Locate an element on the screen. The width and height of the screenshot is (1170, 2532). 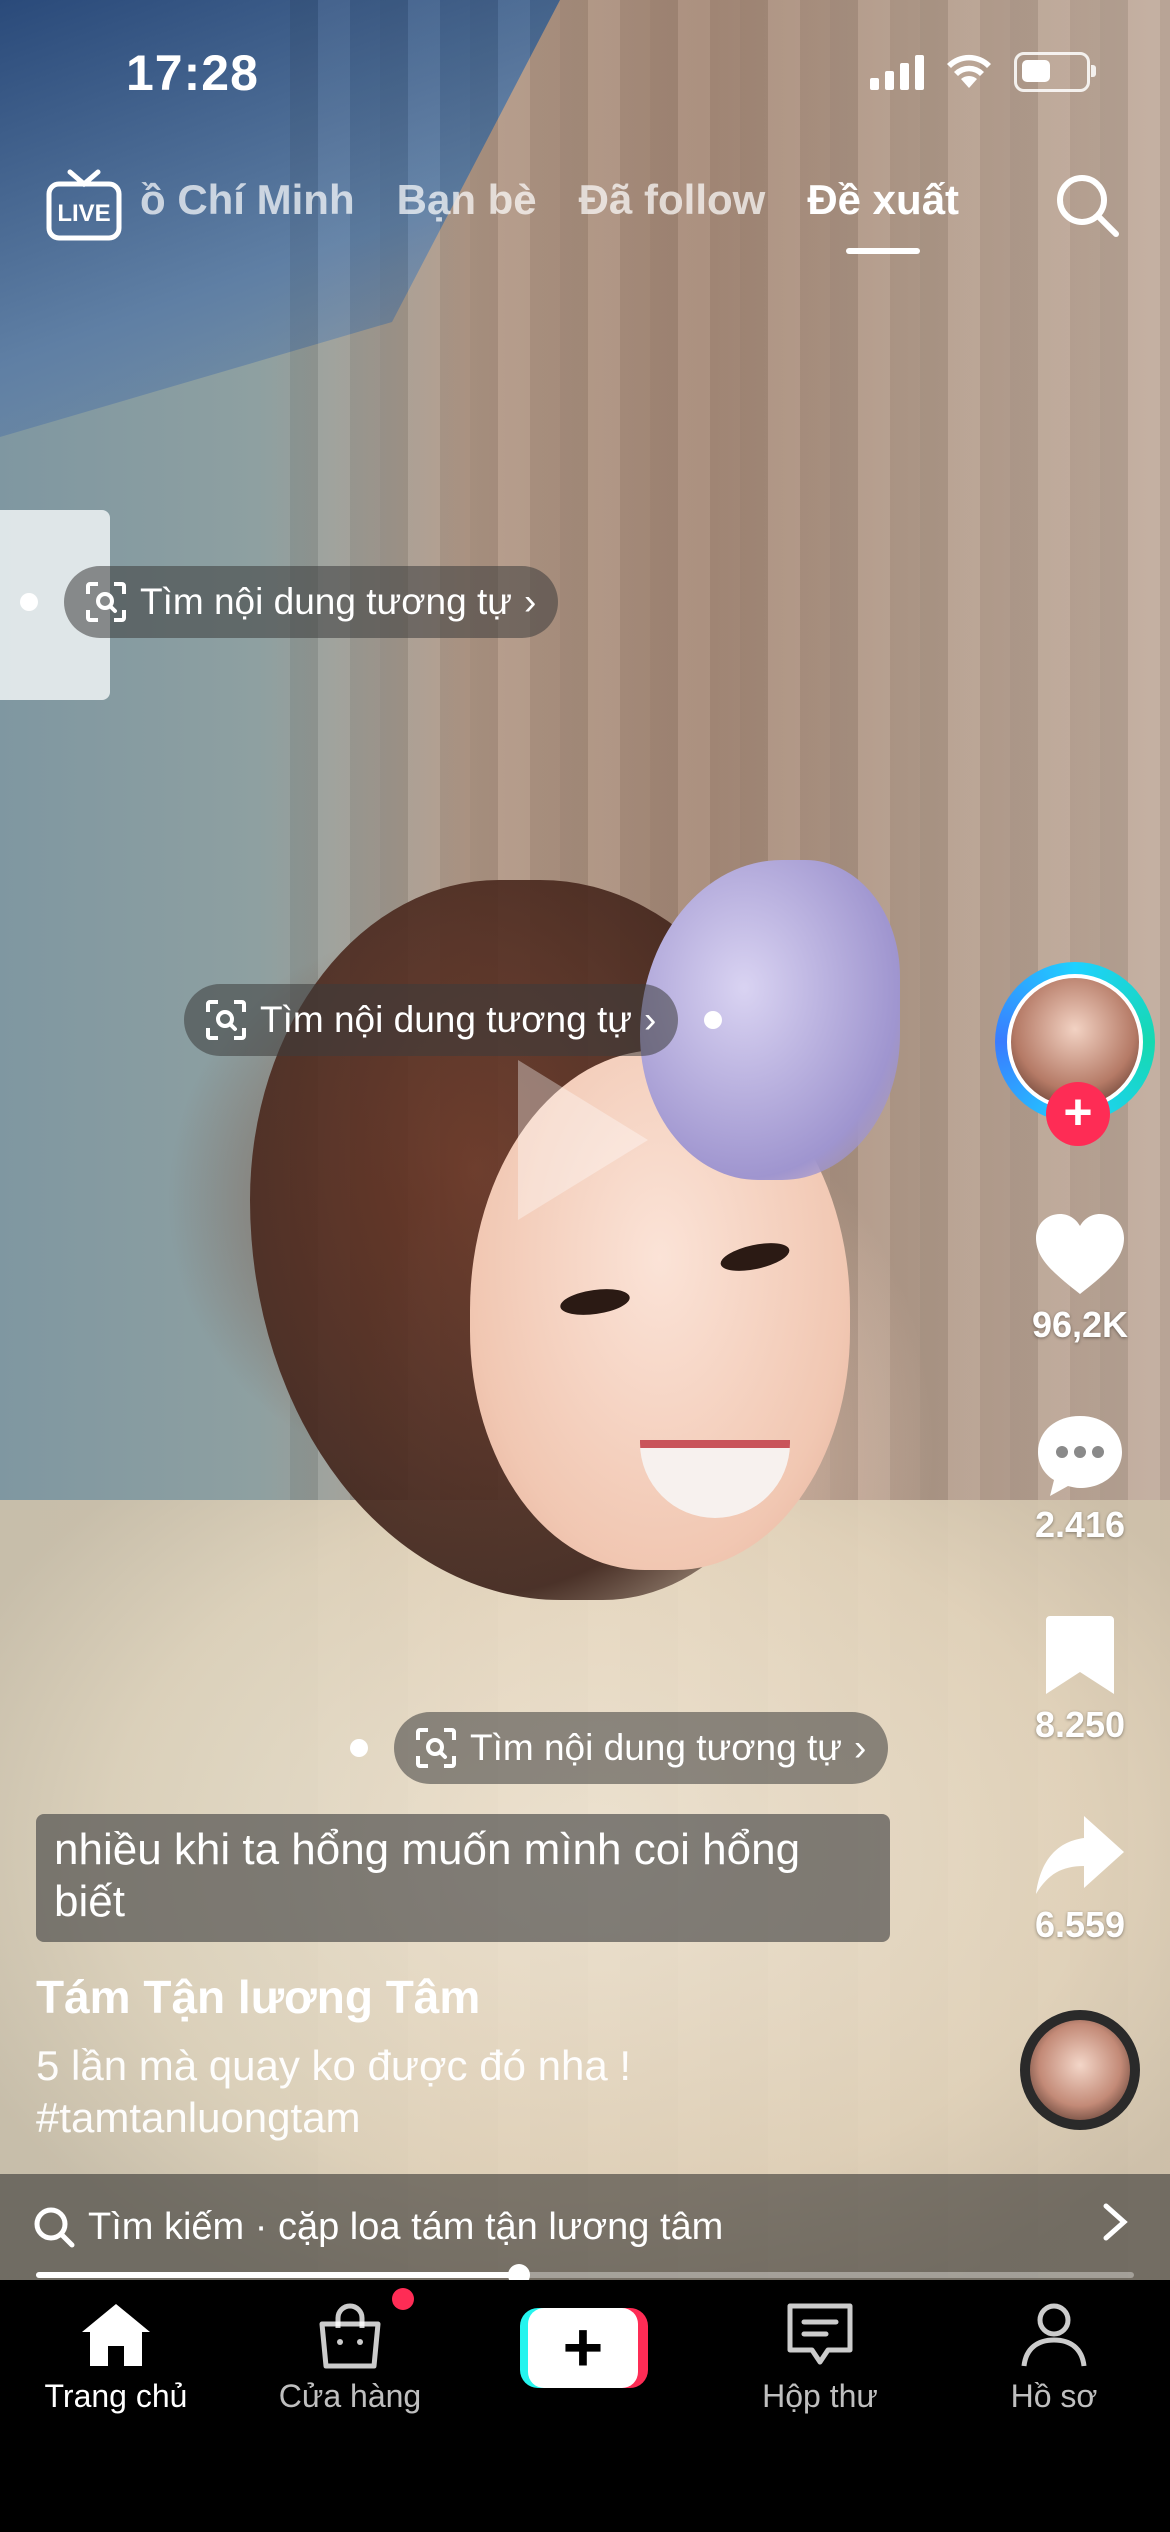
music-disc-icon is located at coordinates (1080, 2070).